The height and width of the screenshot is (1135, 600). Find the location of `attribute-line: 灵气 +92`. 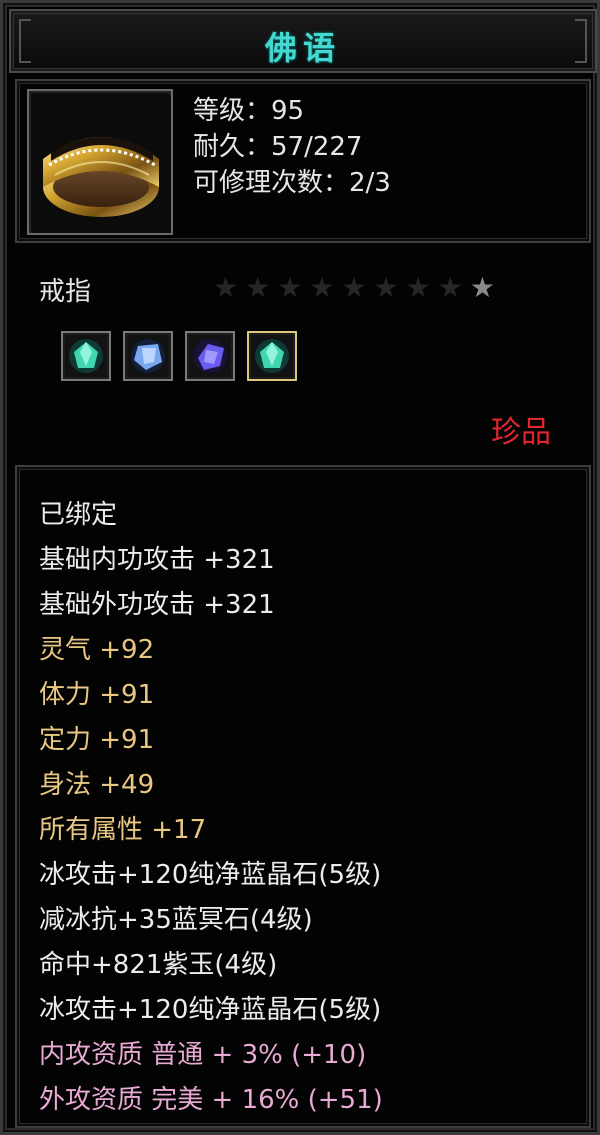

attribute-line: 灵气 +92 is located at coordinates (97, 650).